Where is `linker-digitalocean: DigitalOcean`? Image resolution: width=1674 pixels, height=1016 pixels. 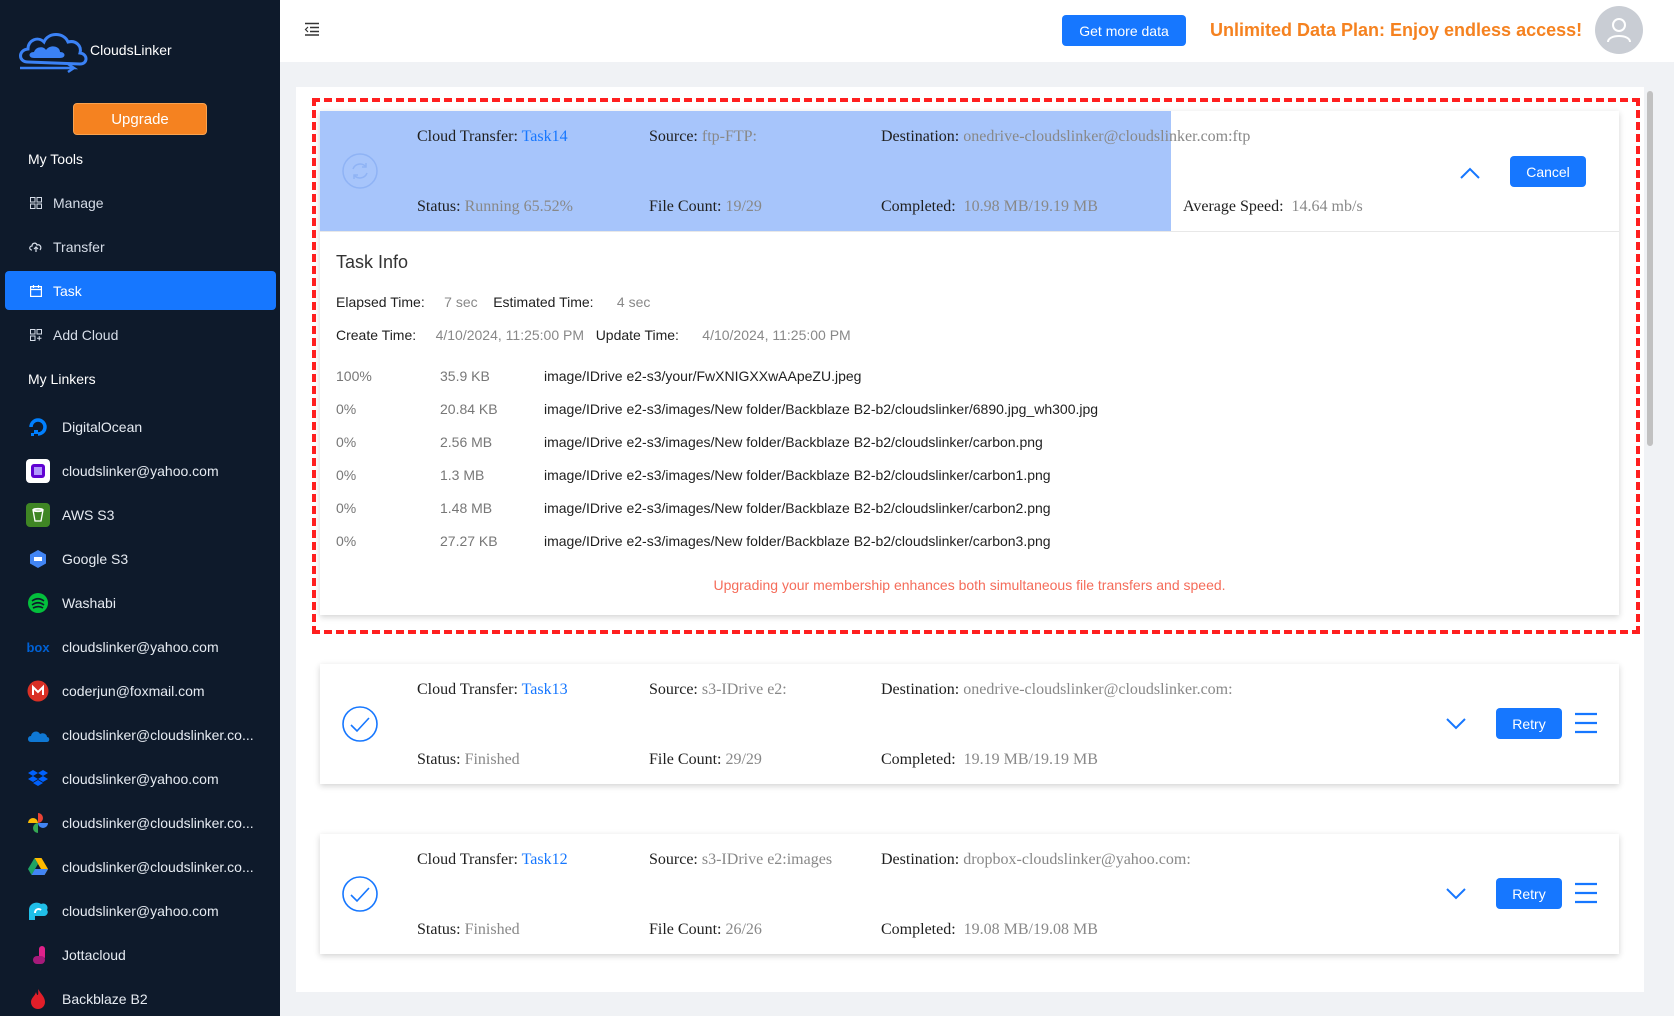 linker-digitalocean: DigitalOcean is located at coordinates (151, 427).